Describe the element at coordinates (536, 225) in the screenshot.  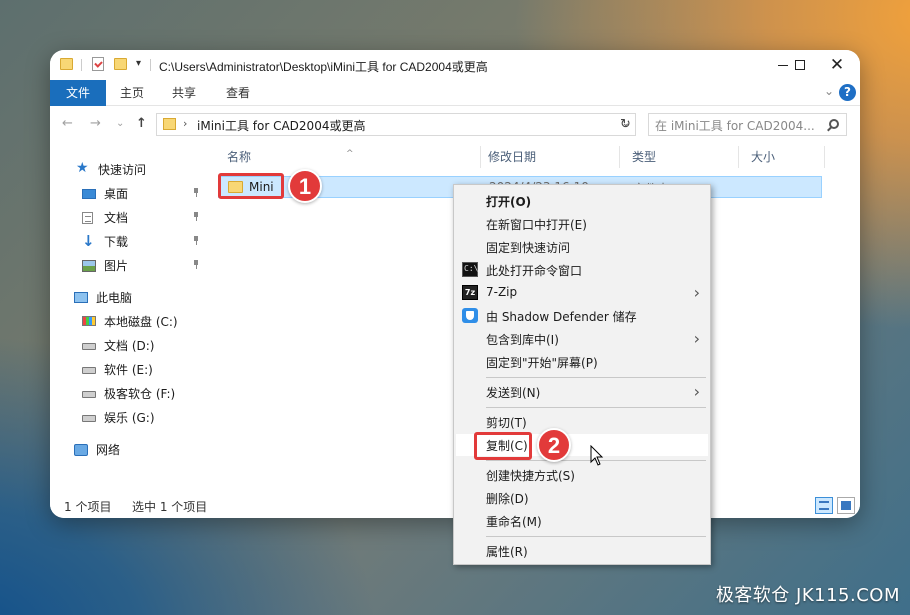
I see `menu-item-label: 在新窗口中打开(E)` at that location.